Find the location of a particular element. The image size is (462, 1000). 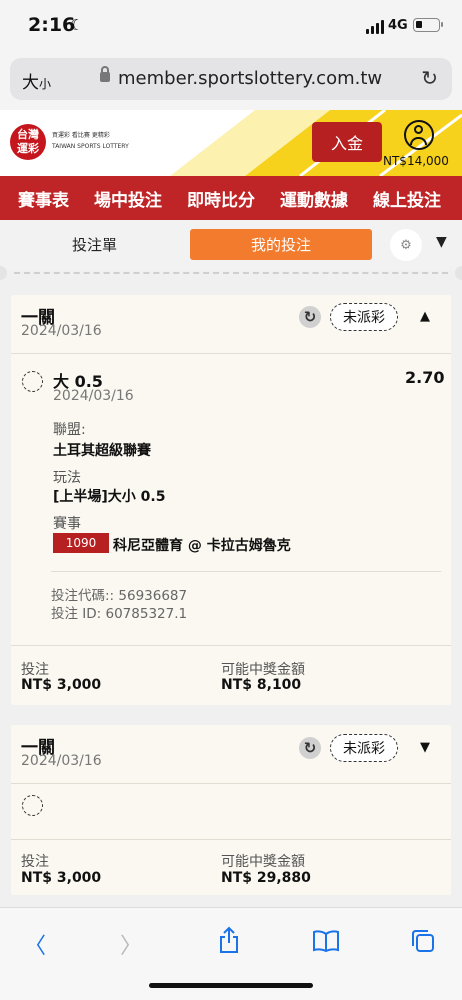

tab-my-bets: 我的投注 is located at coordinates (281, 244).